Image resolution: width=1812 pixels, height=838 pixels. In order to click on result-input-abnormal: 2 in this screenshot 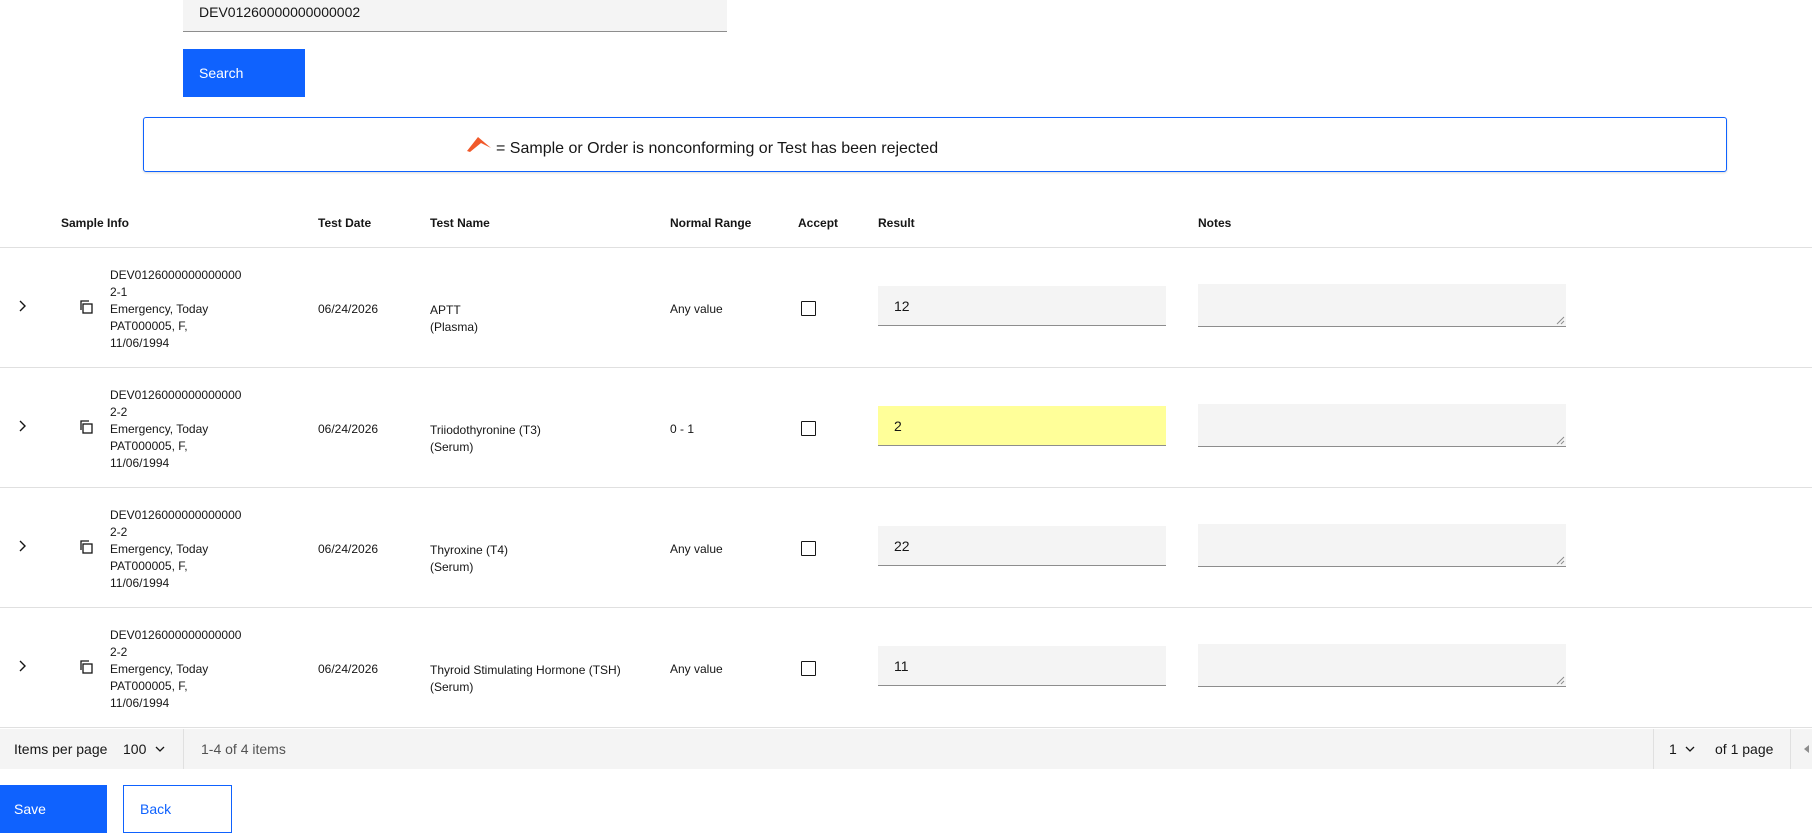, I will do `click(1022, 426)`.